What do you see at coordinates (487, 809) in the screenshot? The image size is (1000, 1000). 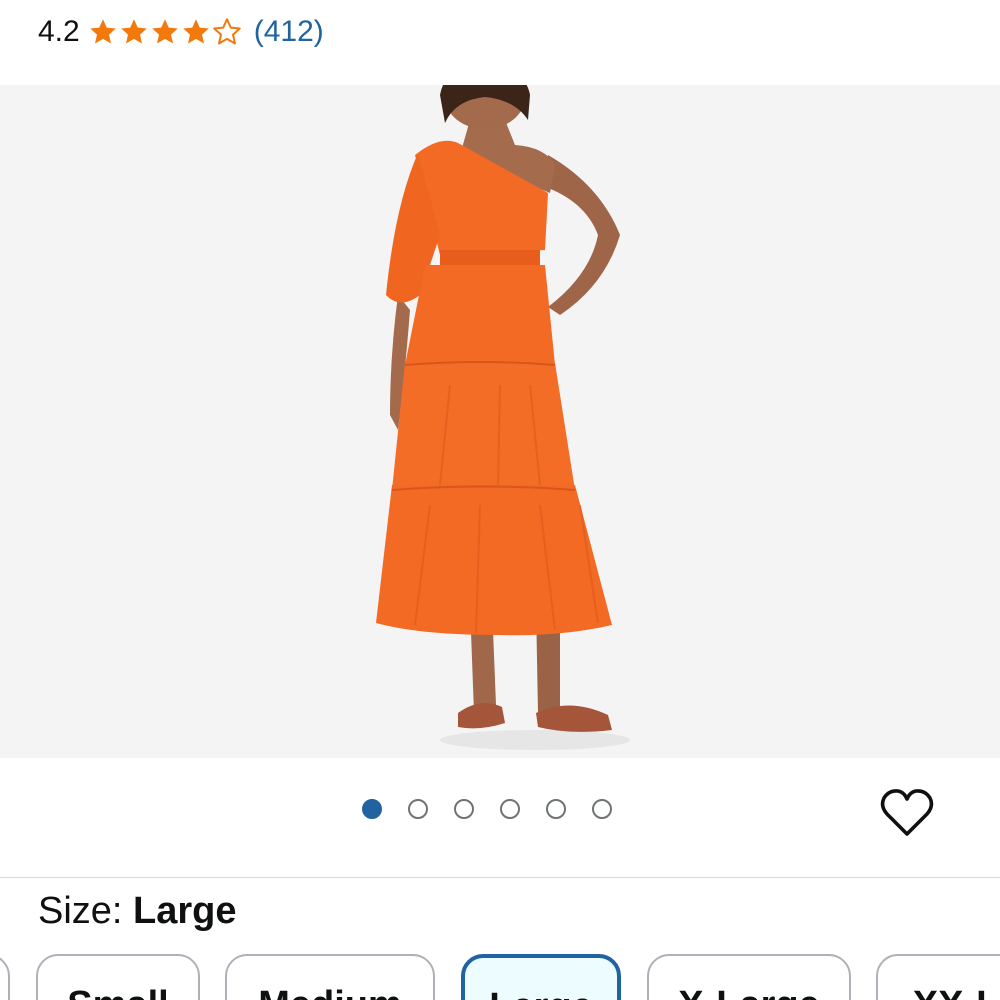 I see `image-carousel-dots` at bounding box center [487, 809].